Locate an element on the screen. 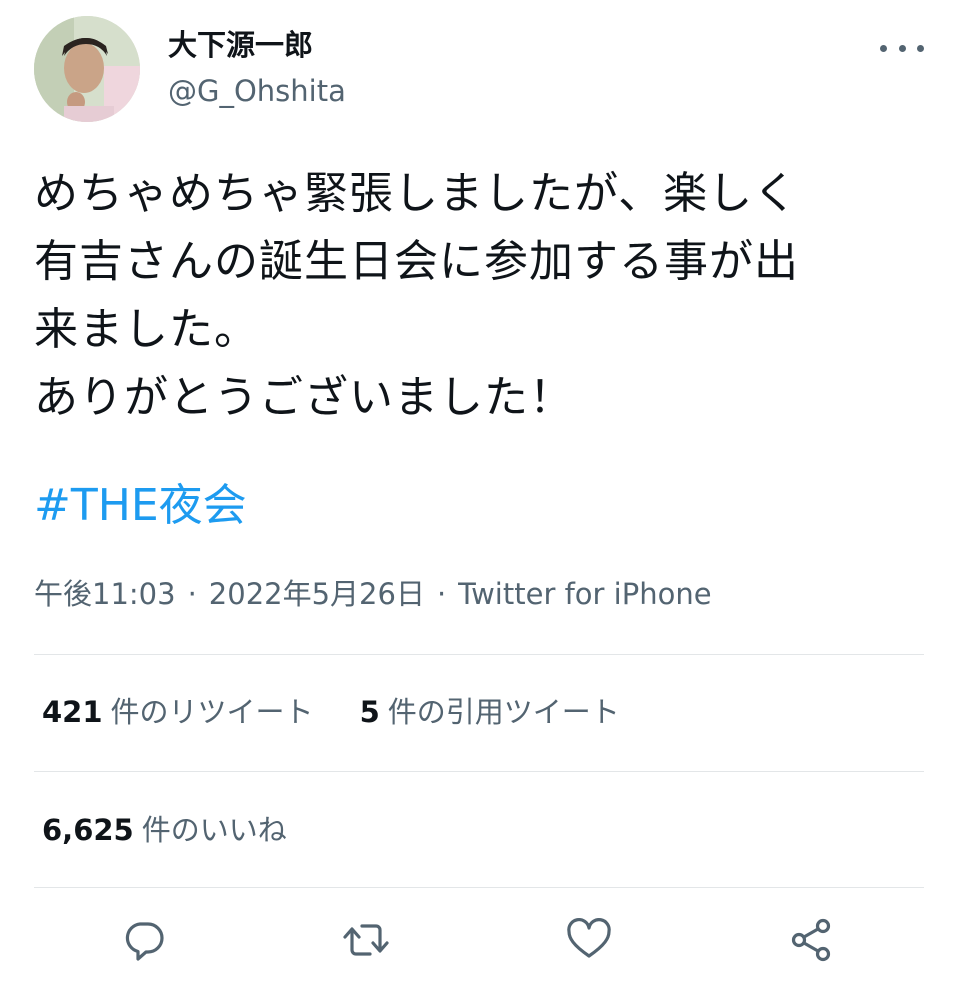 This screenshot has width=959, height=1000. reply-icon is located at coordinates (144, 941).